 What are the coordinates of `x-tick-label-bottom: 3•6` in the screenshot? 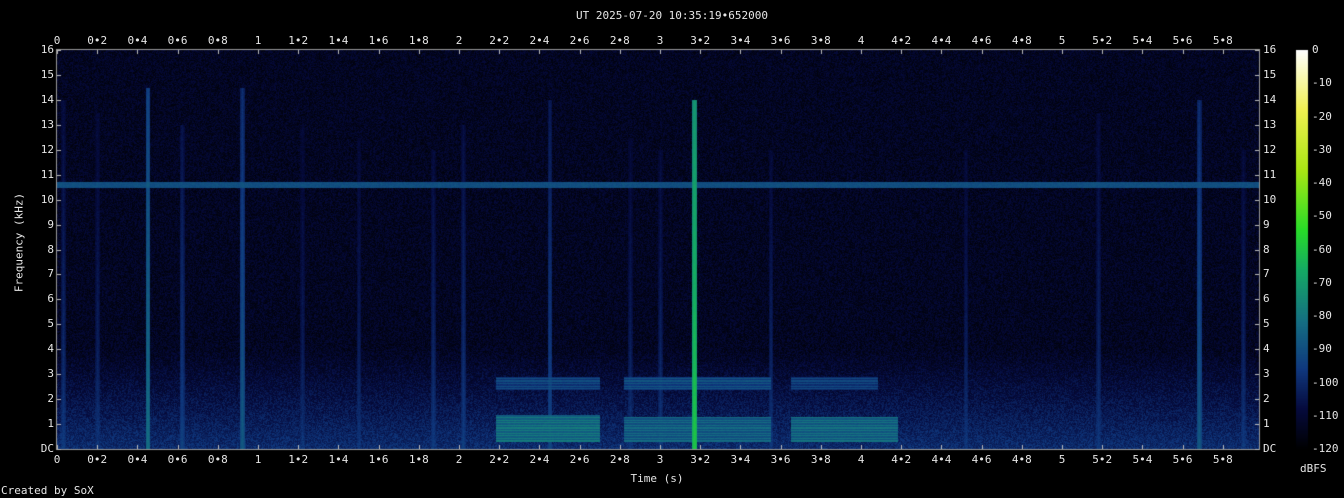 It's located at (780, 459).